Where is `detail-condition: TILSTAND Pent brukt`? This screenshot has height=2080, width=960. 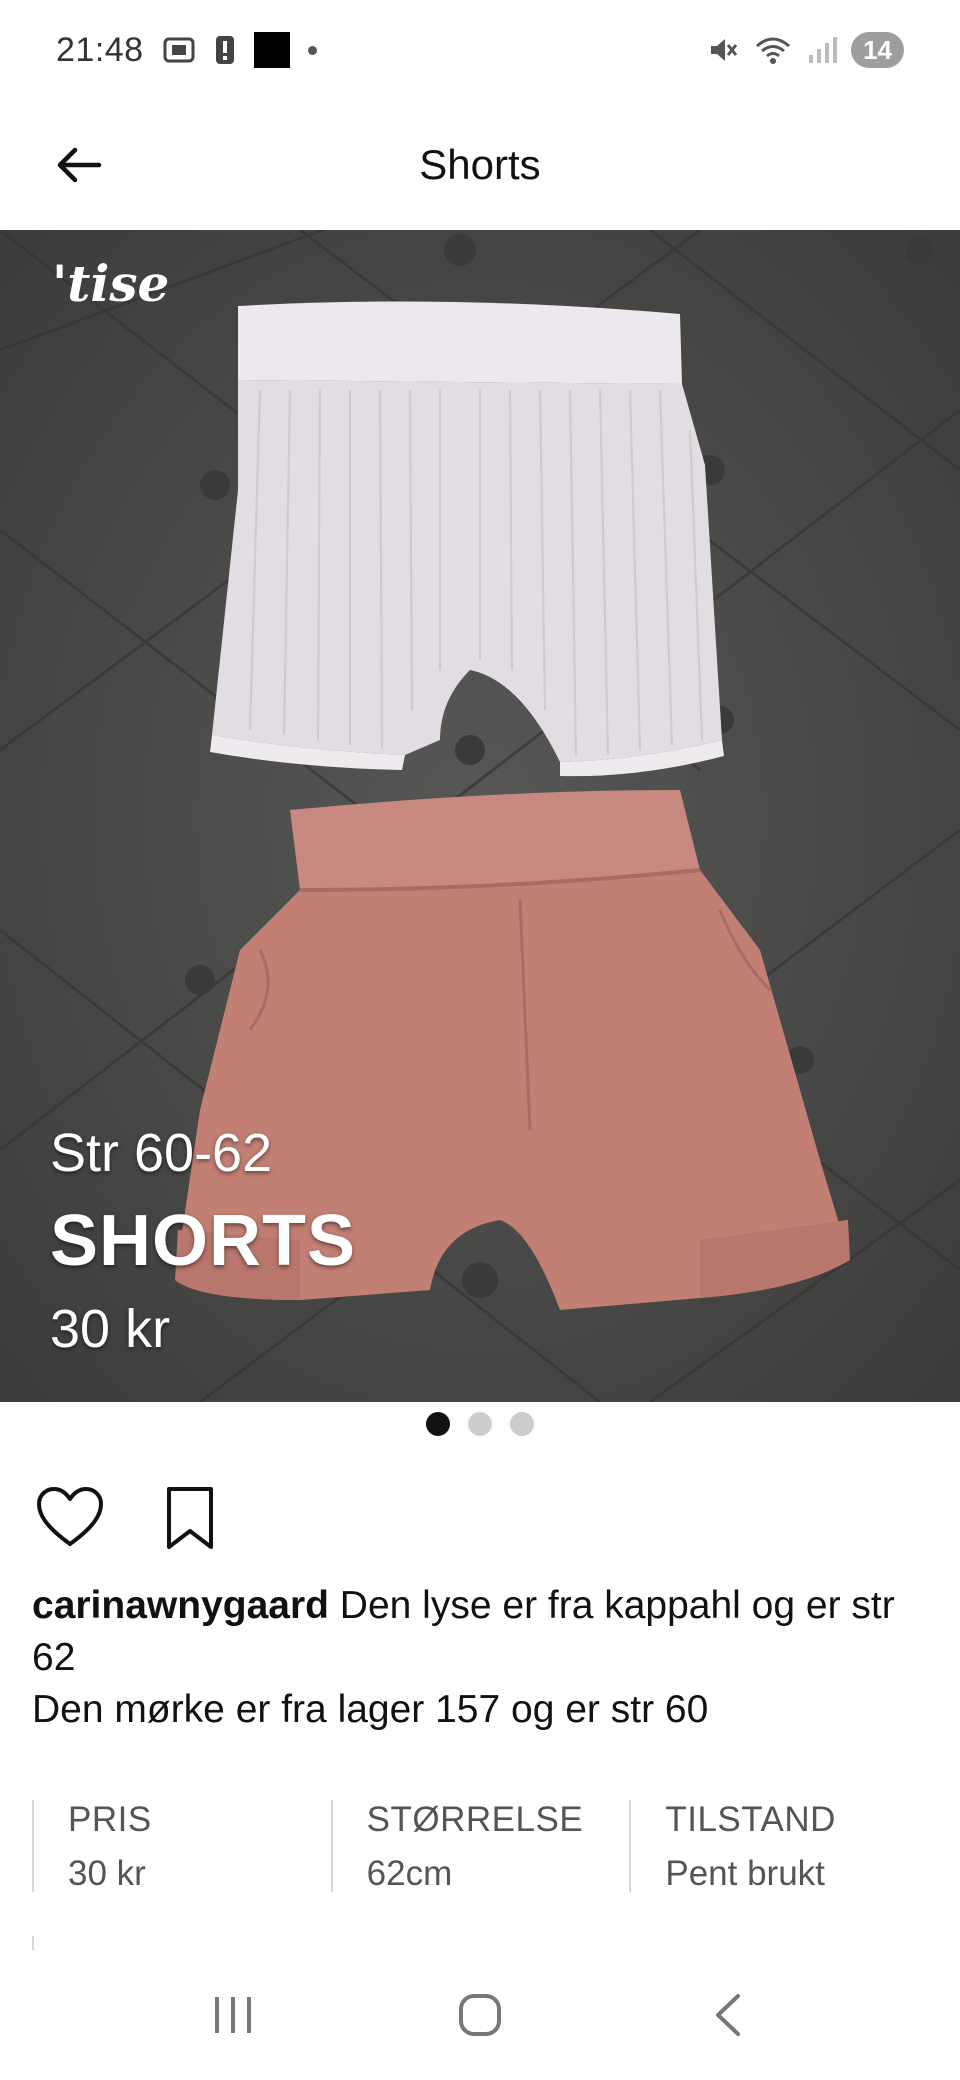
detail-condition: TILSTAND Pent brukt is located at coordinates (778, 1846).